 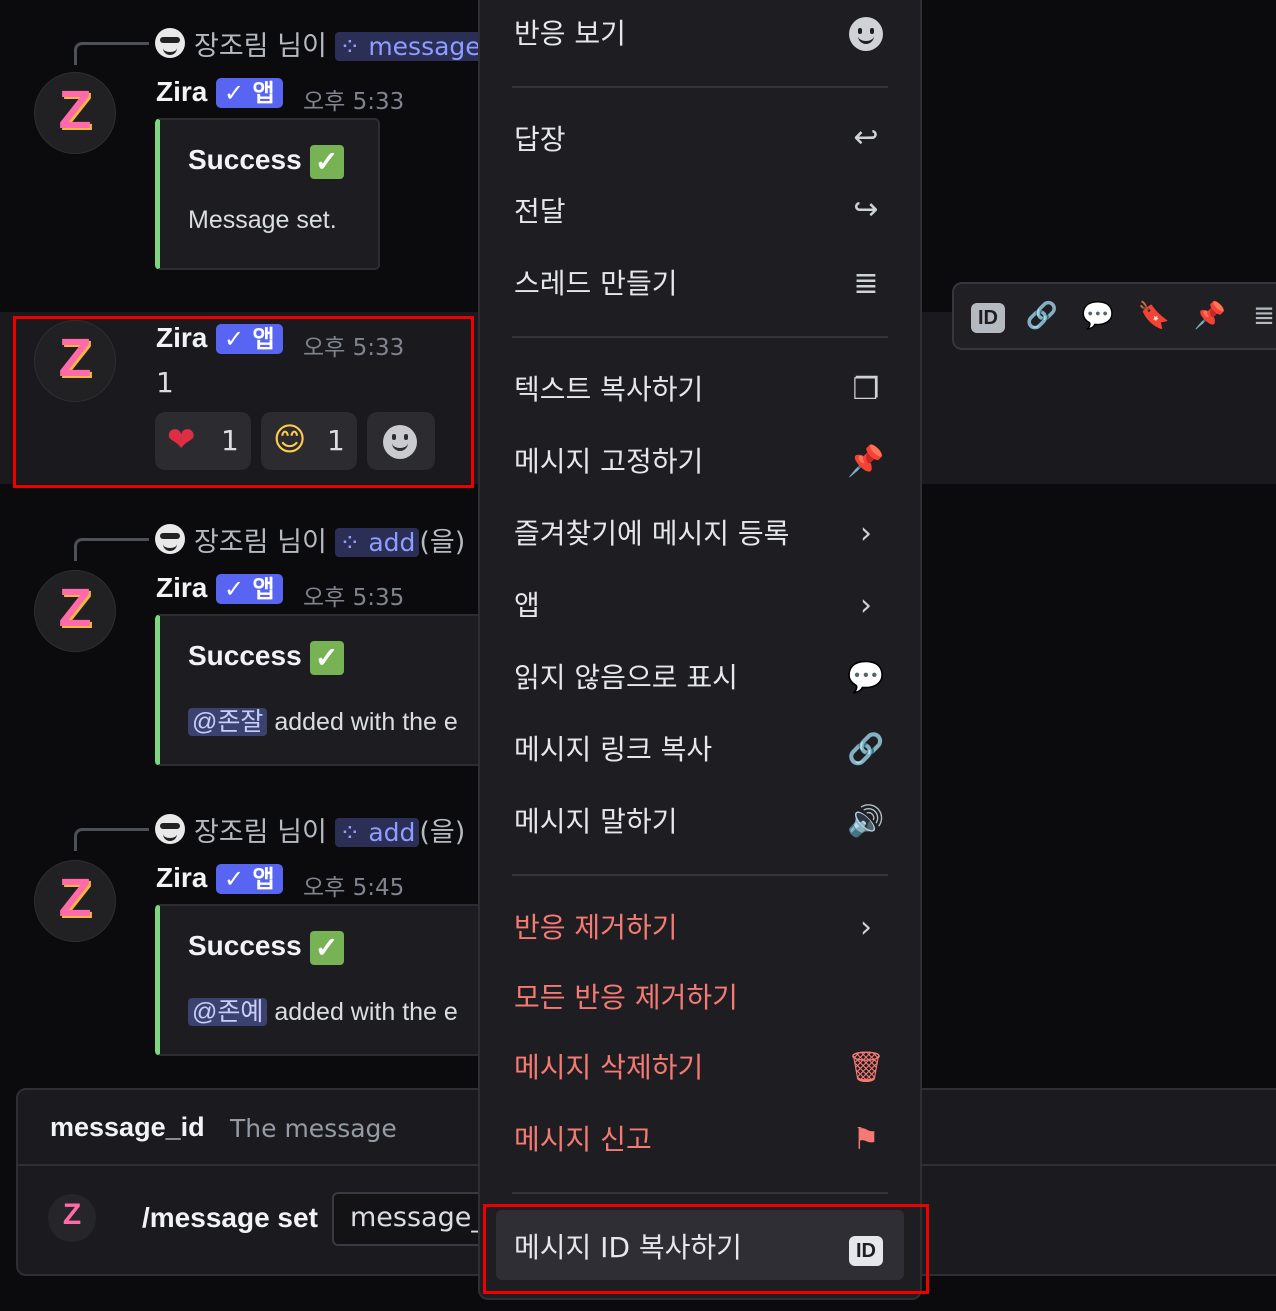 I want to click on menu-item-pin-message: 메시지 고정하기, so click(x=608, y=460).